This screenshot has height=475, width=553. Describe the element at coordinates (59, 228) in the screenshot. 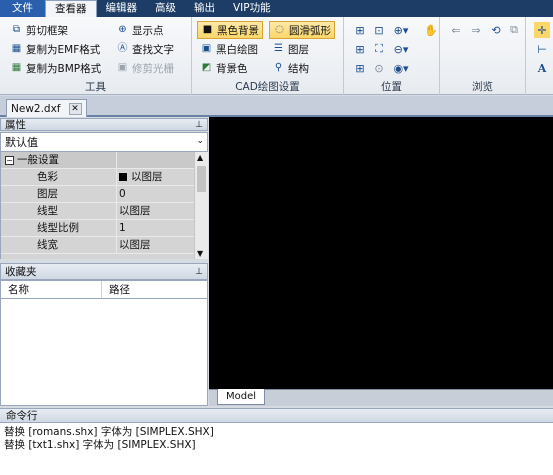

I see `property-name: 线型比例` at that location.